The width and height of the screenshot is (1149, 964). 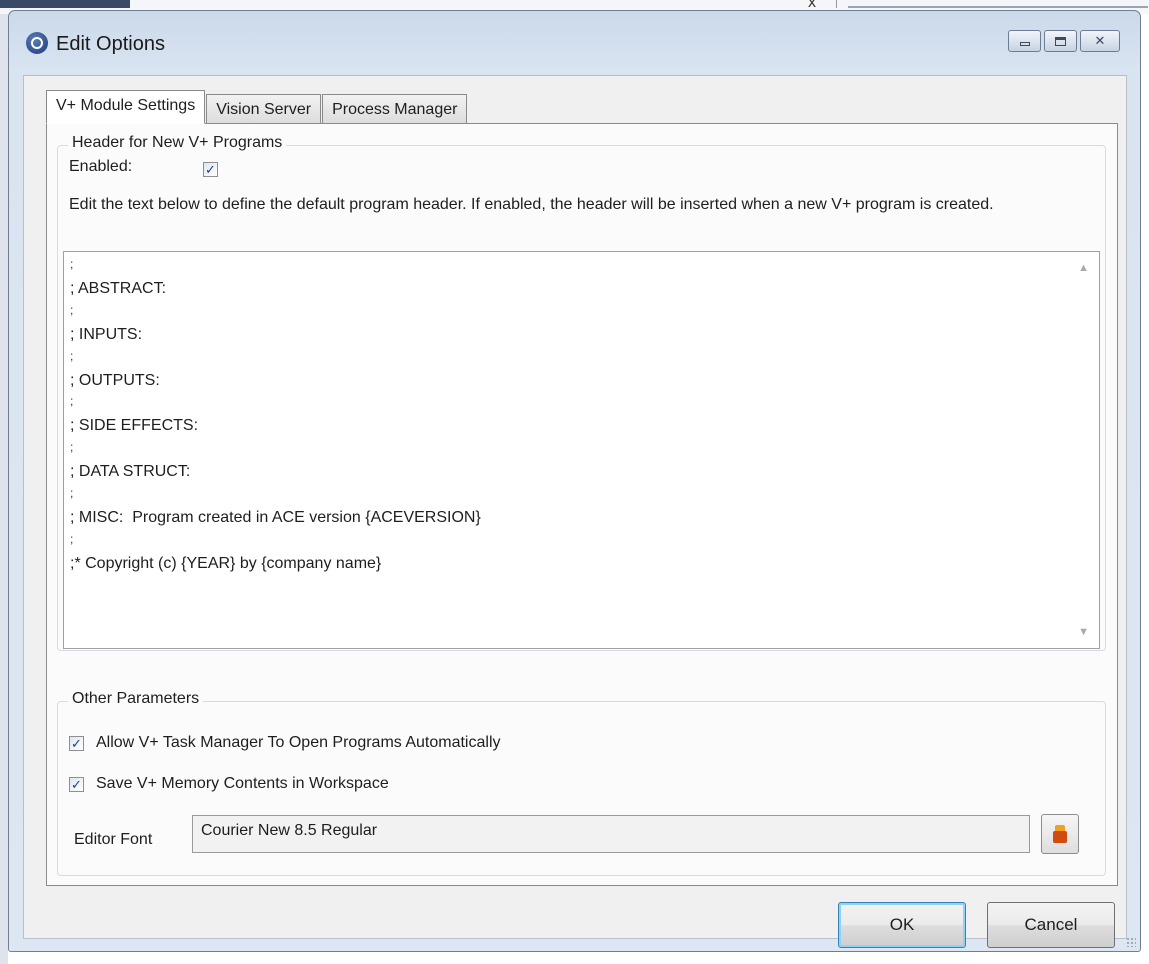 I want to click on cancel-button: Cancel, so click(x=1051, y=925).